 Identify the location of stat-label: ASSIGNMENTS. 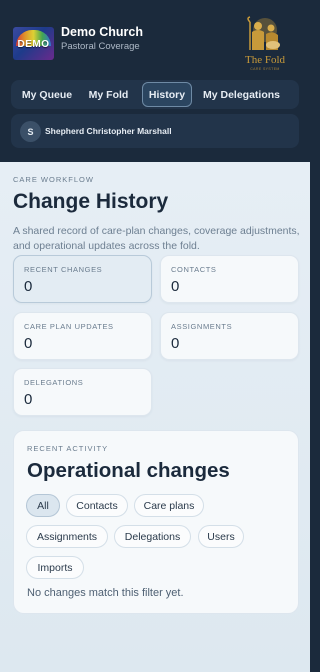
(202, 326).